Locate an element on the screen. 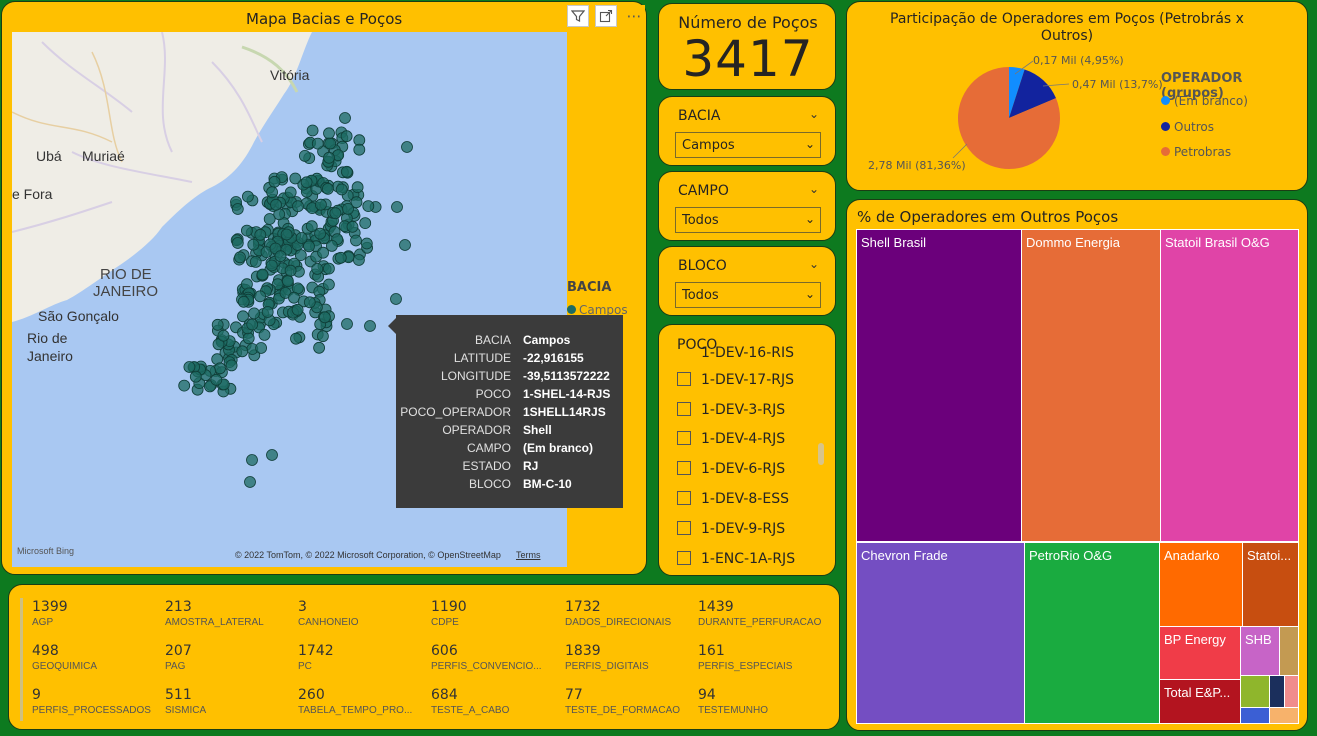 This screenshot has height=736, width=1317. bacia-dropdown: Campos ⌄ is located at coordinates (748, 145).